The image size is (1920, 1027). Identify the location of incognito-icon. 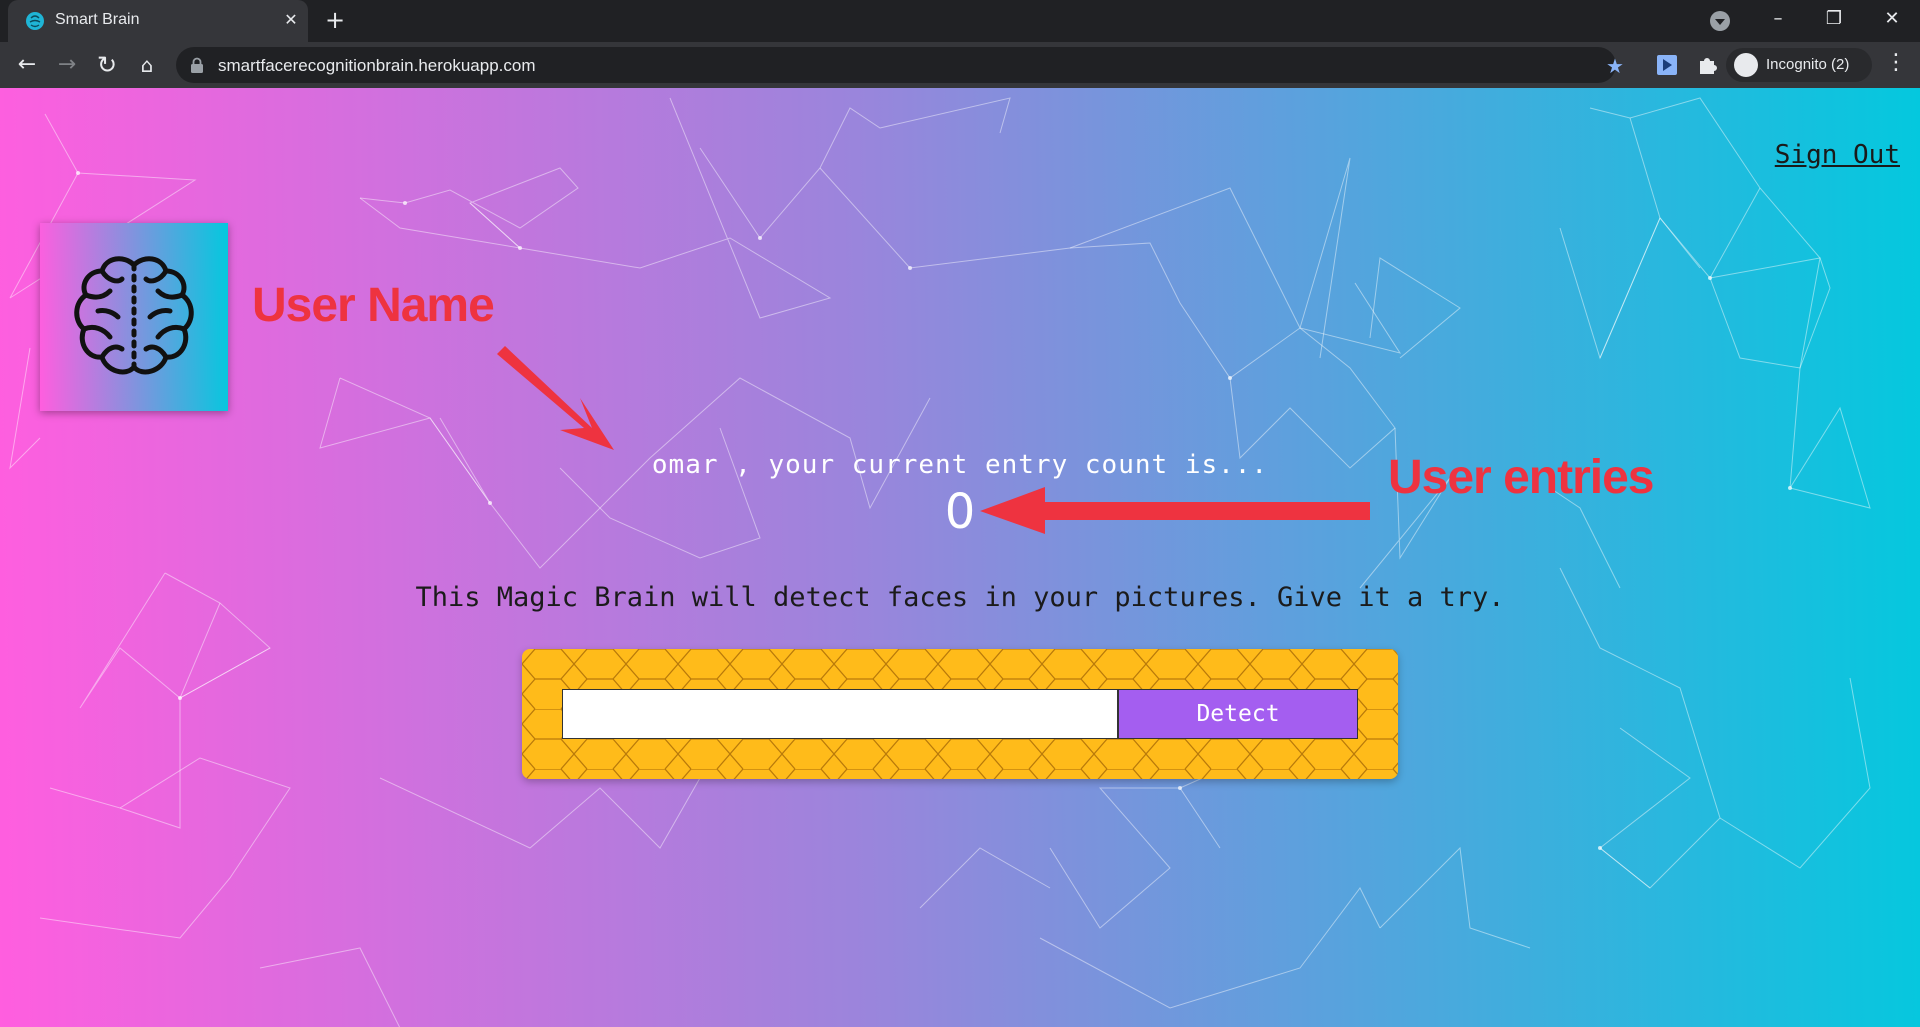
(1746, 65).